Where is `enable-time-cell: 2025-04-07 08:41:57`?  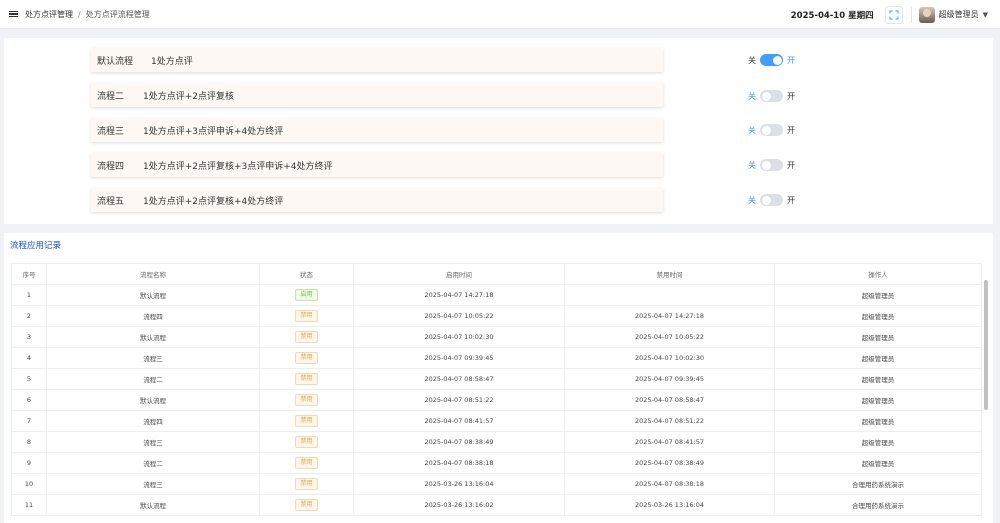
enable-time-cell: 2025-04-07 08:41:57 is located at coordinates (459, 421).